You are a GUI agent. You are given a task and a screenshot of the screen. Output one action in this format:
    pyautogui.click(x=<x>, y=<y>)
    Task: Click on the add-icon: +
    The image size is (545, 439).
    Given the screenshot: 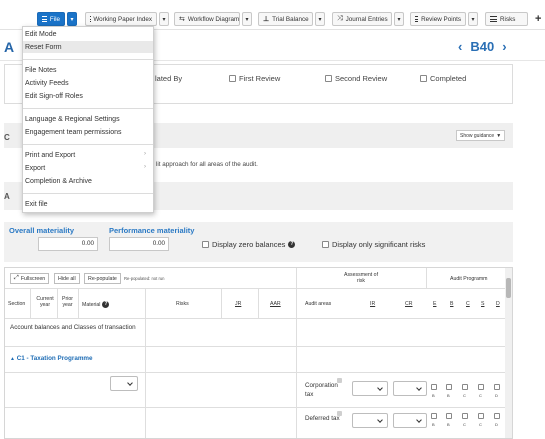 What is the action you would take?
    pyautogui.click(x=538, y=19)
    